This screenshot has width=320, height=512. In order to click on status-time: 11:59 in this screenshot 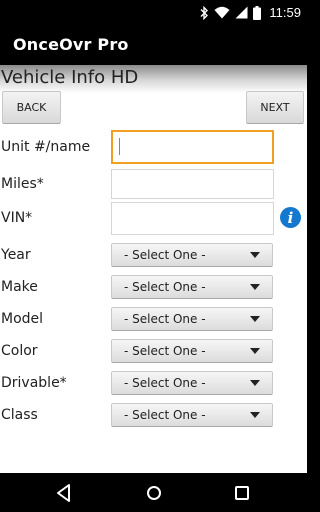, I will do `click(285, 12)`.